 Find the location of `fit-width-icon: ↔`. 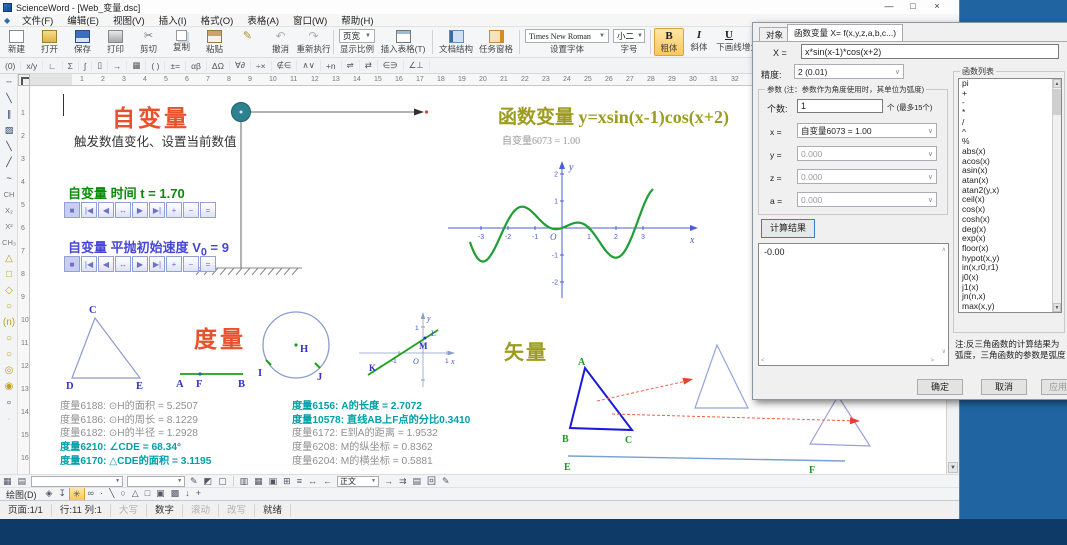

fit-width-icon: ↔ is located at coordinates (312, 481).